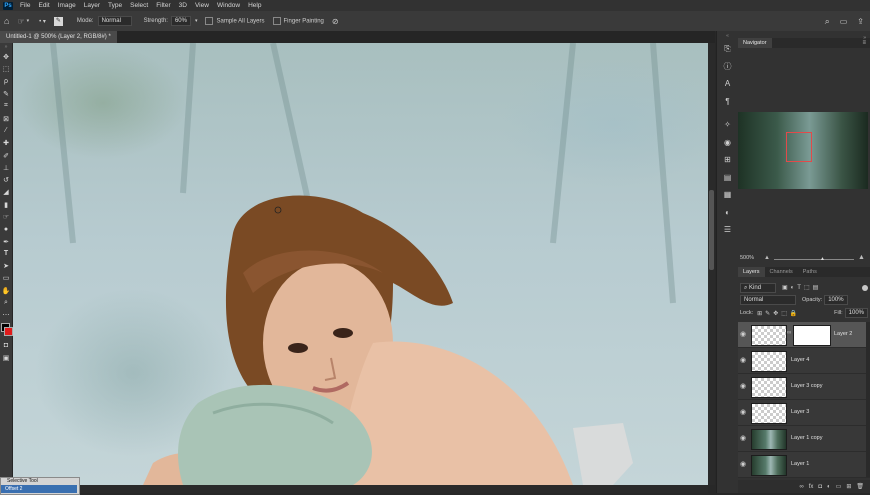 The image size is (870, 495). What do you see at coordinates (727, 213) in the screenshot?
I see `adjustments-panel-icon: ◐` at bounding box center [727, 213].